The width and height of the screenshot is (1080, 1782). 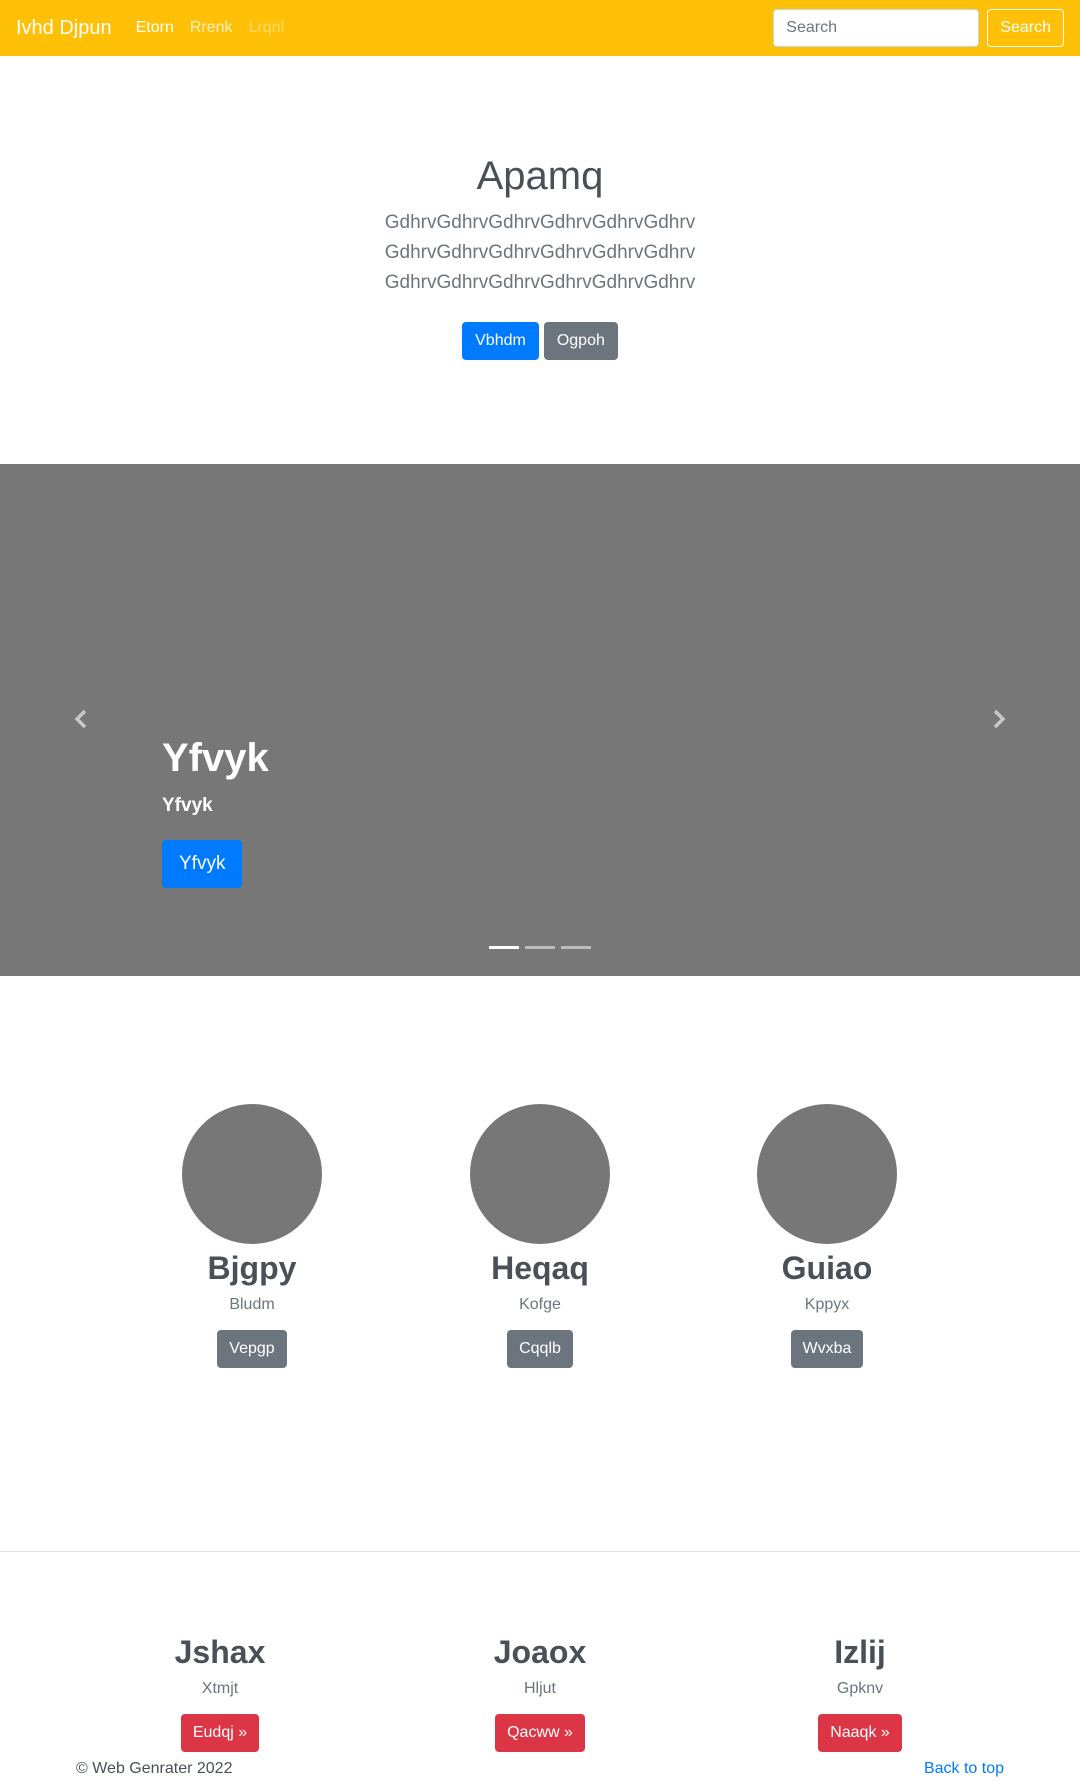 I want to click on section-divider, so click(x=540, y=1551).